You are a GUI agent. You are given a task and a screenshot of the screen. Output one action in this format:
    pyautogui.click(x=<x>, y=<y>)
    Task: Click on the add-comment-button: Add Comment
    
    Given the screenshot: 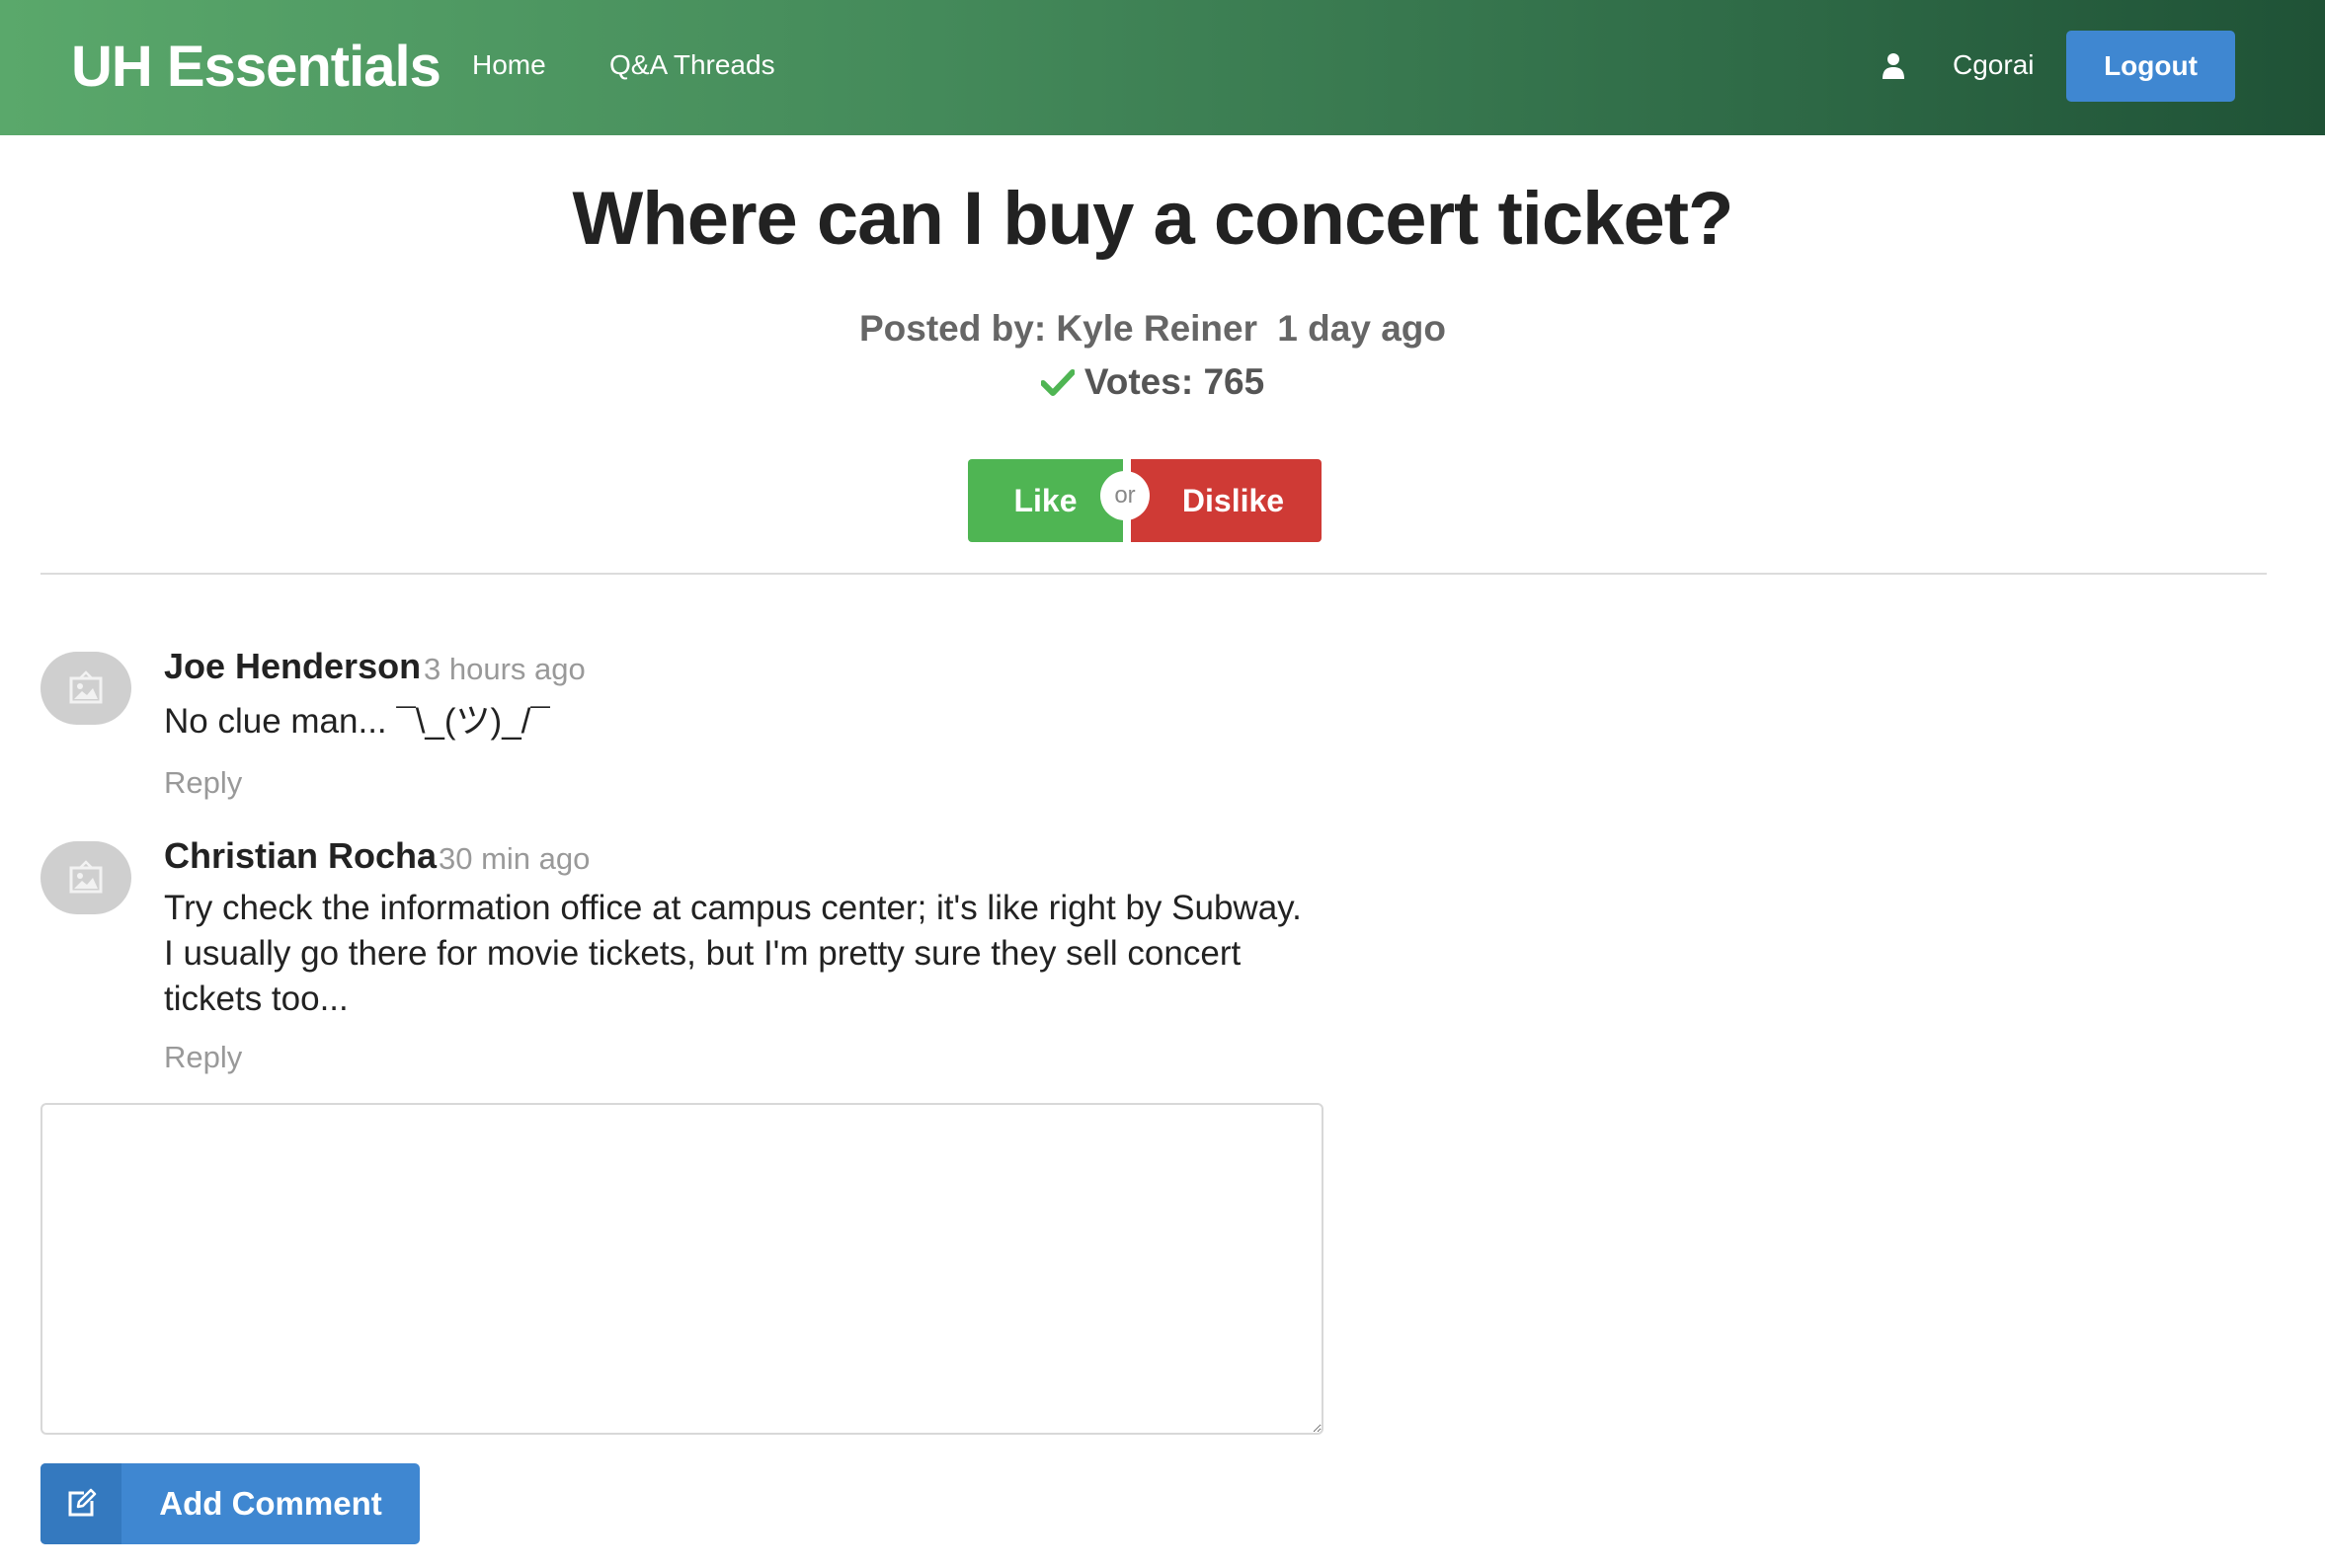 What is the action you would take?
    pyautogui.click(x=230, y=1503)
    